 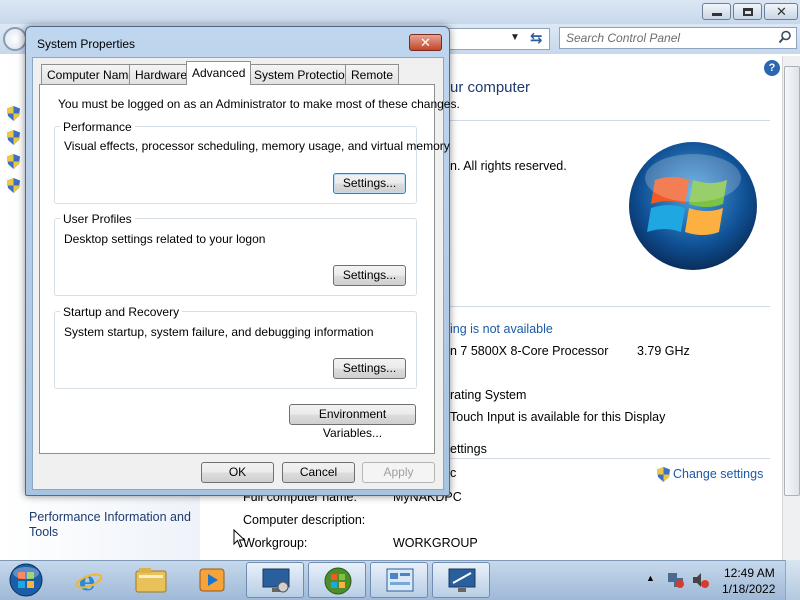 What do you see at coordinates (110, 517) in the screenshot?
I see `performance-tools-link-line1: Performance Information and` at bounding box center [110, 517].